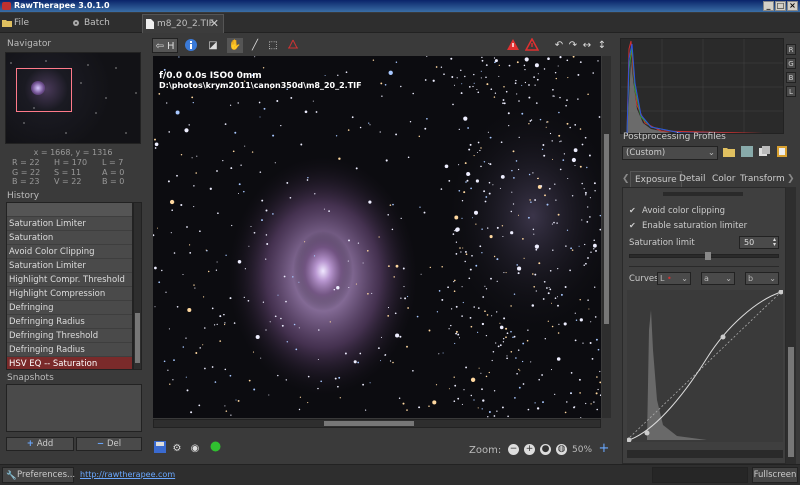 The width and height of the screenshot is (800, 485). What do you see at coordinates (69, 280) in the screenshot?
I see `history-item: Highlight Compr. Threshold` at bounding box center [69, 280].